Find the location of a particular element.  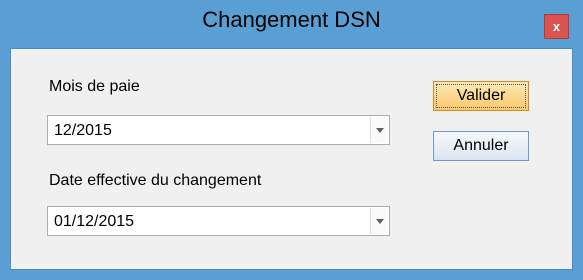

title-bar: Changement DSN x is located at coordinates (291, 20).